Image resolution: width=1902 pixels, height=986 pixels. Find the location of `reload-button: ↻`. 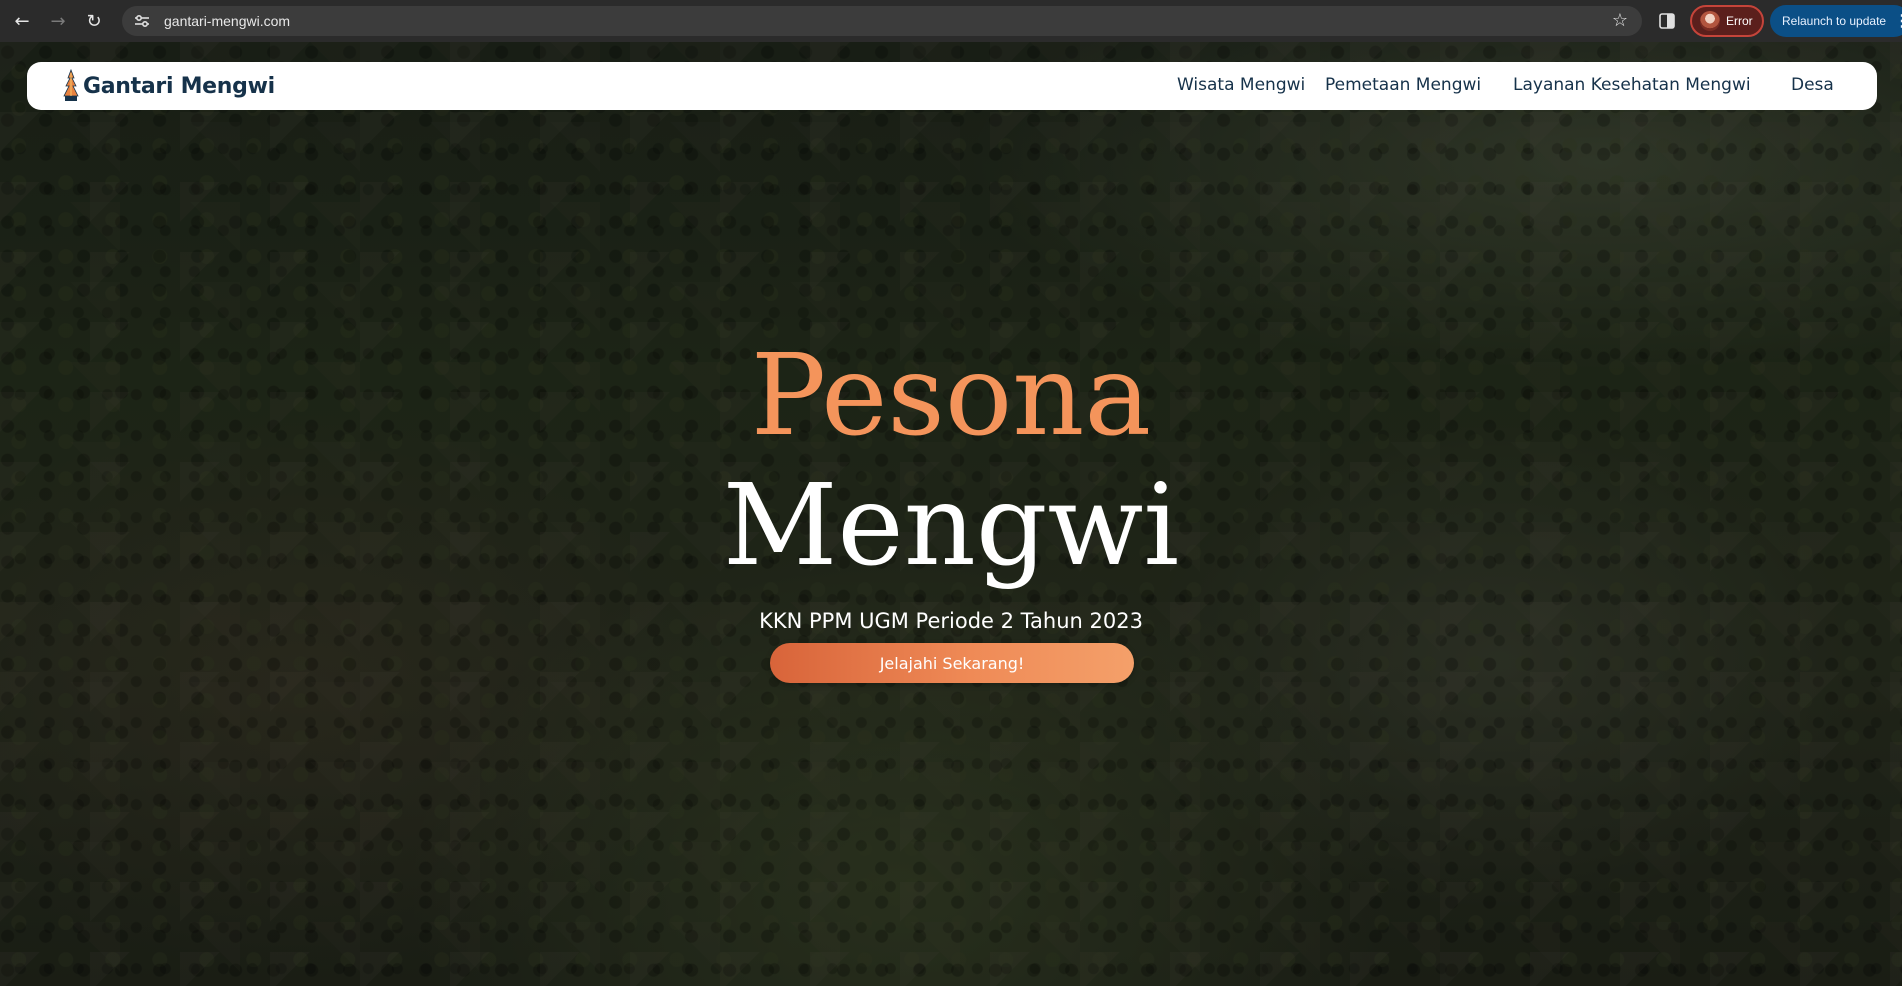

reload-button: ↻ is located at coordinates (94, 21).